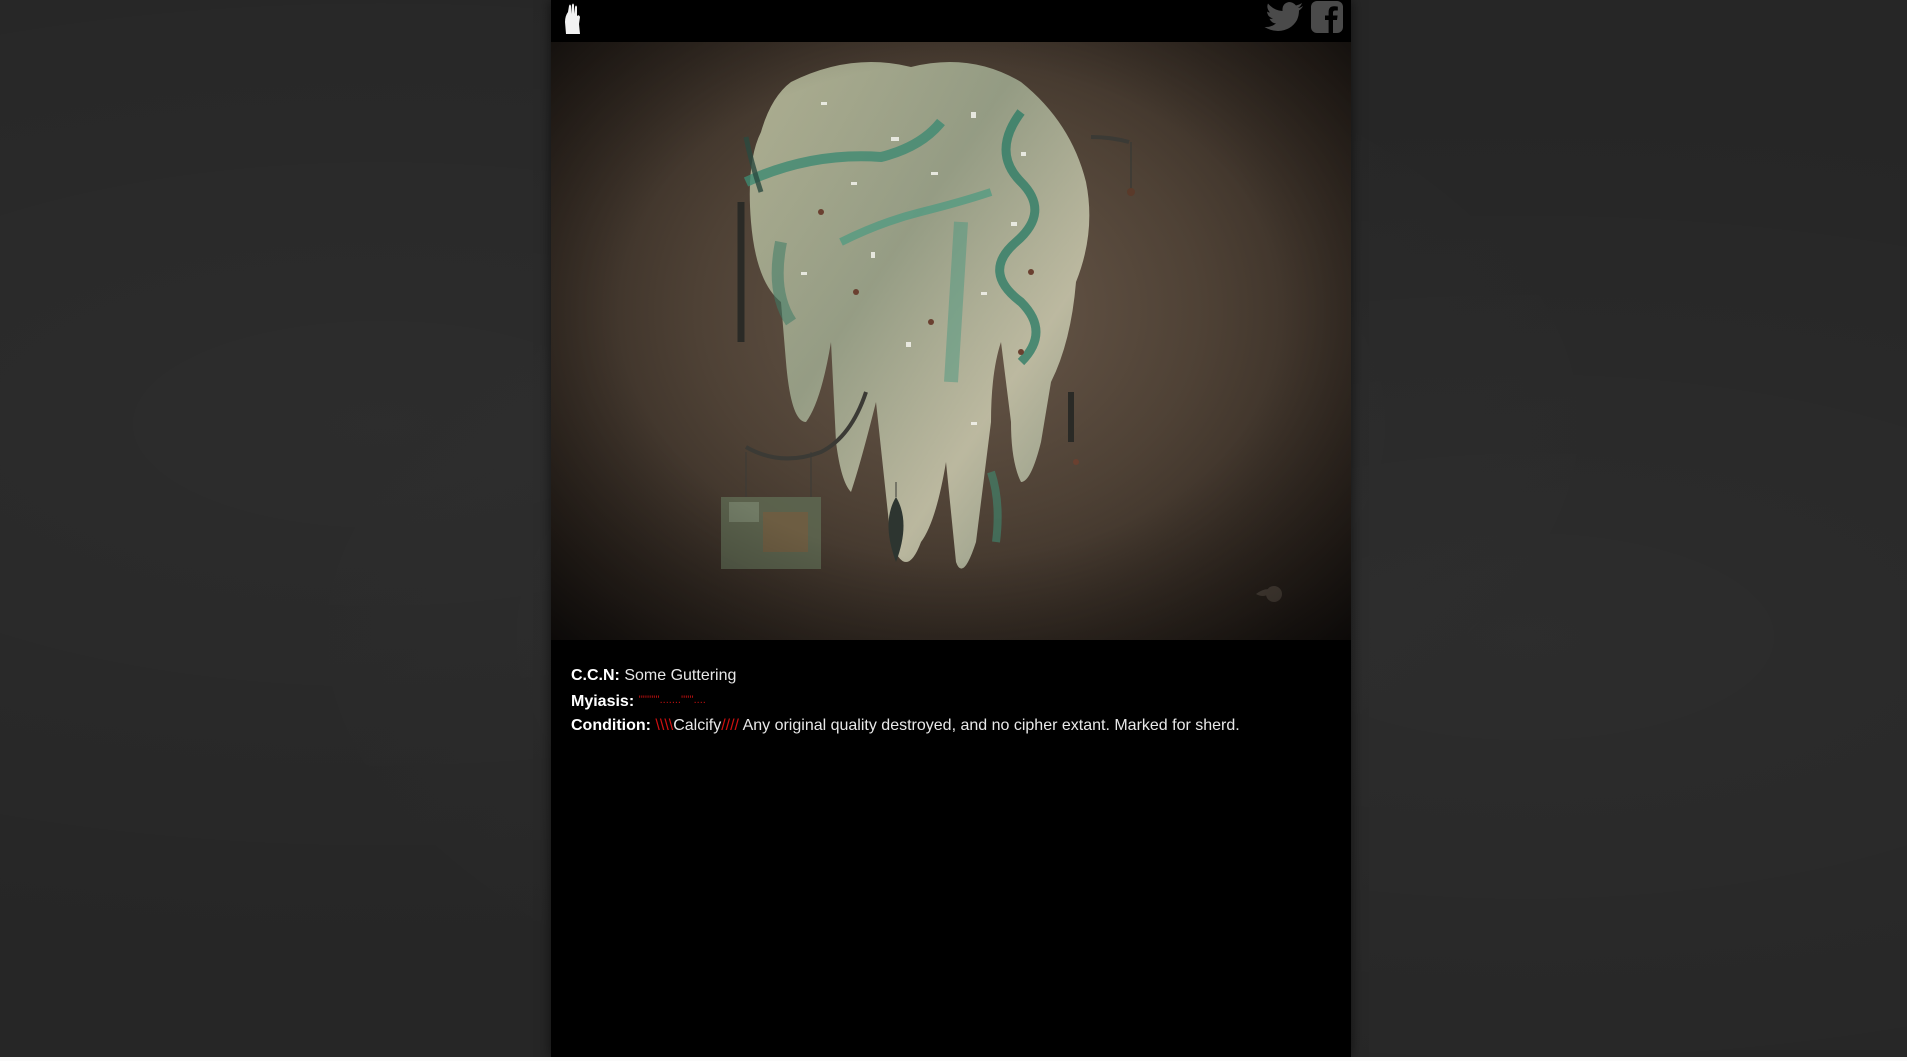  Describe the element at coordinates (951, 21) in the screenshot. I see `top-bar` at that location.